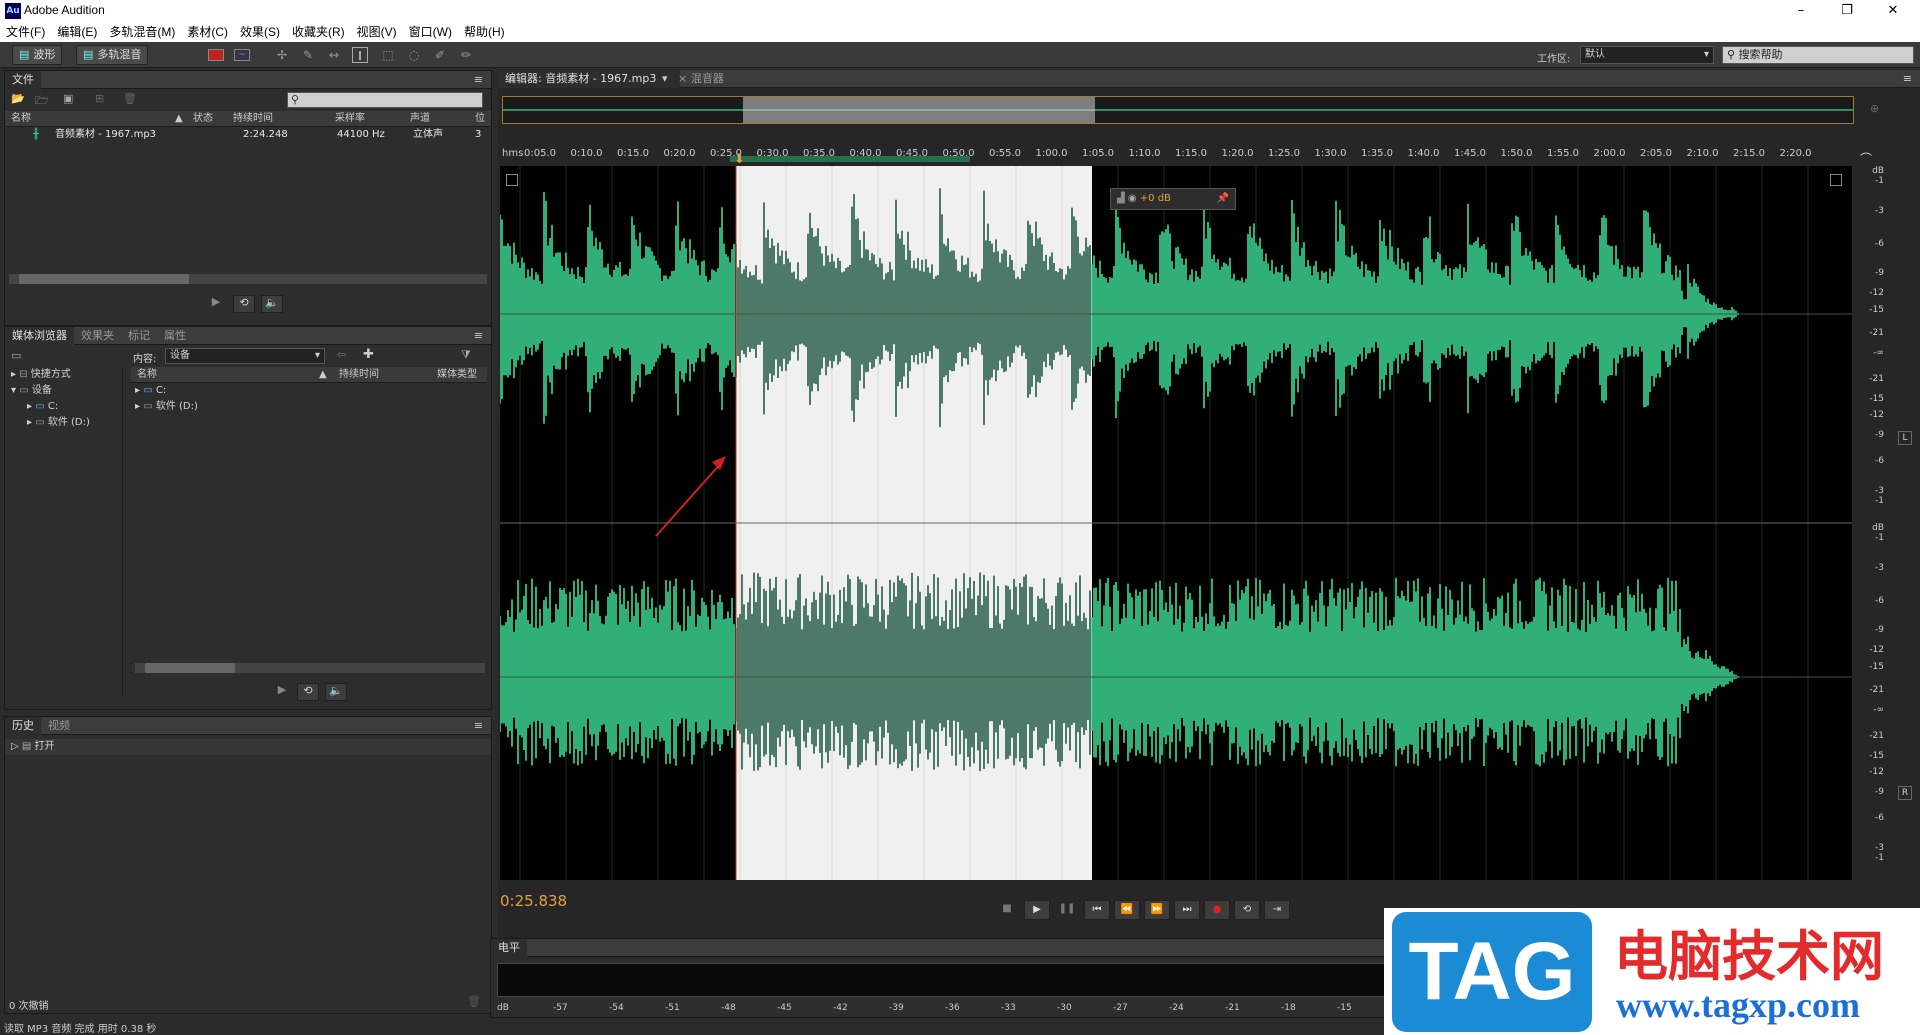 This screenshot has height=1035, width=1920. What do you see at coordinates (23, 726) in the screenshot?
I see `tab-history: 历史` at bounding box center [23, 726].